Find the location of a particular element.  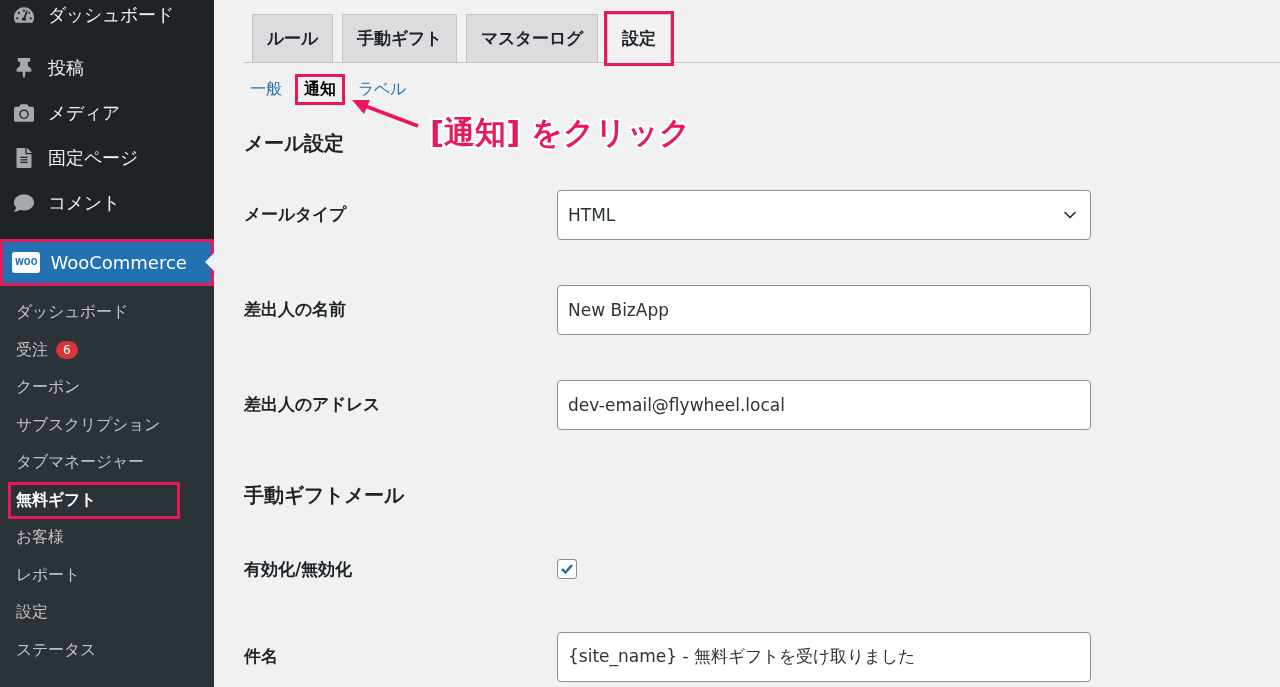

tab: マスターログ is located at coordinates (532, 38).